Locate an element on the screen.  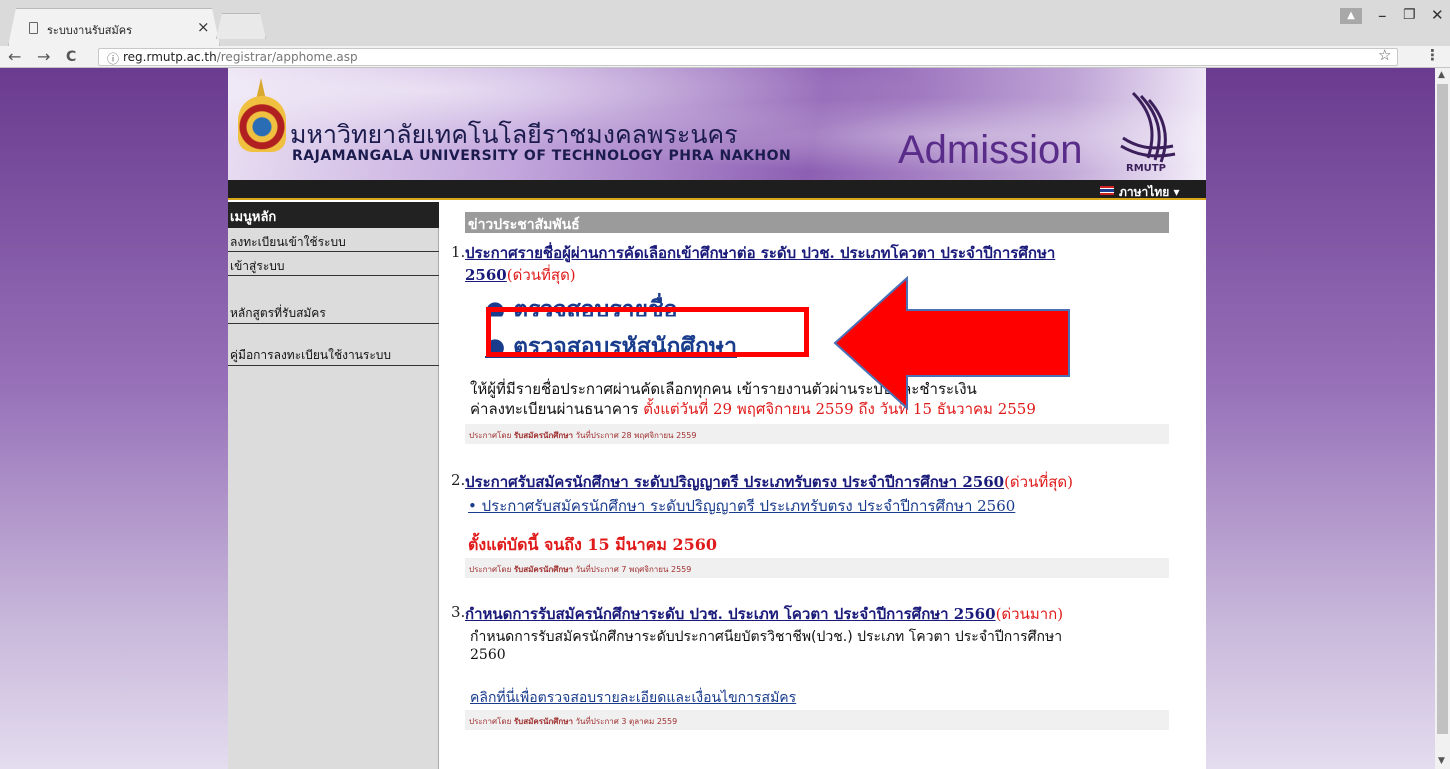
url-host: reg.rmutp.ac.th is located at coordinates (170, 57).